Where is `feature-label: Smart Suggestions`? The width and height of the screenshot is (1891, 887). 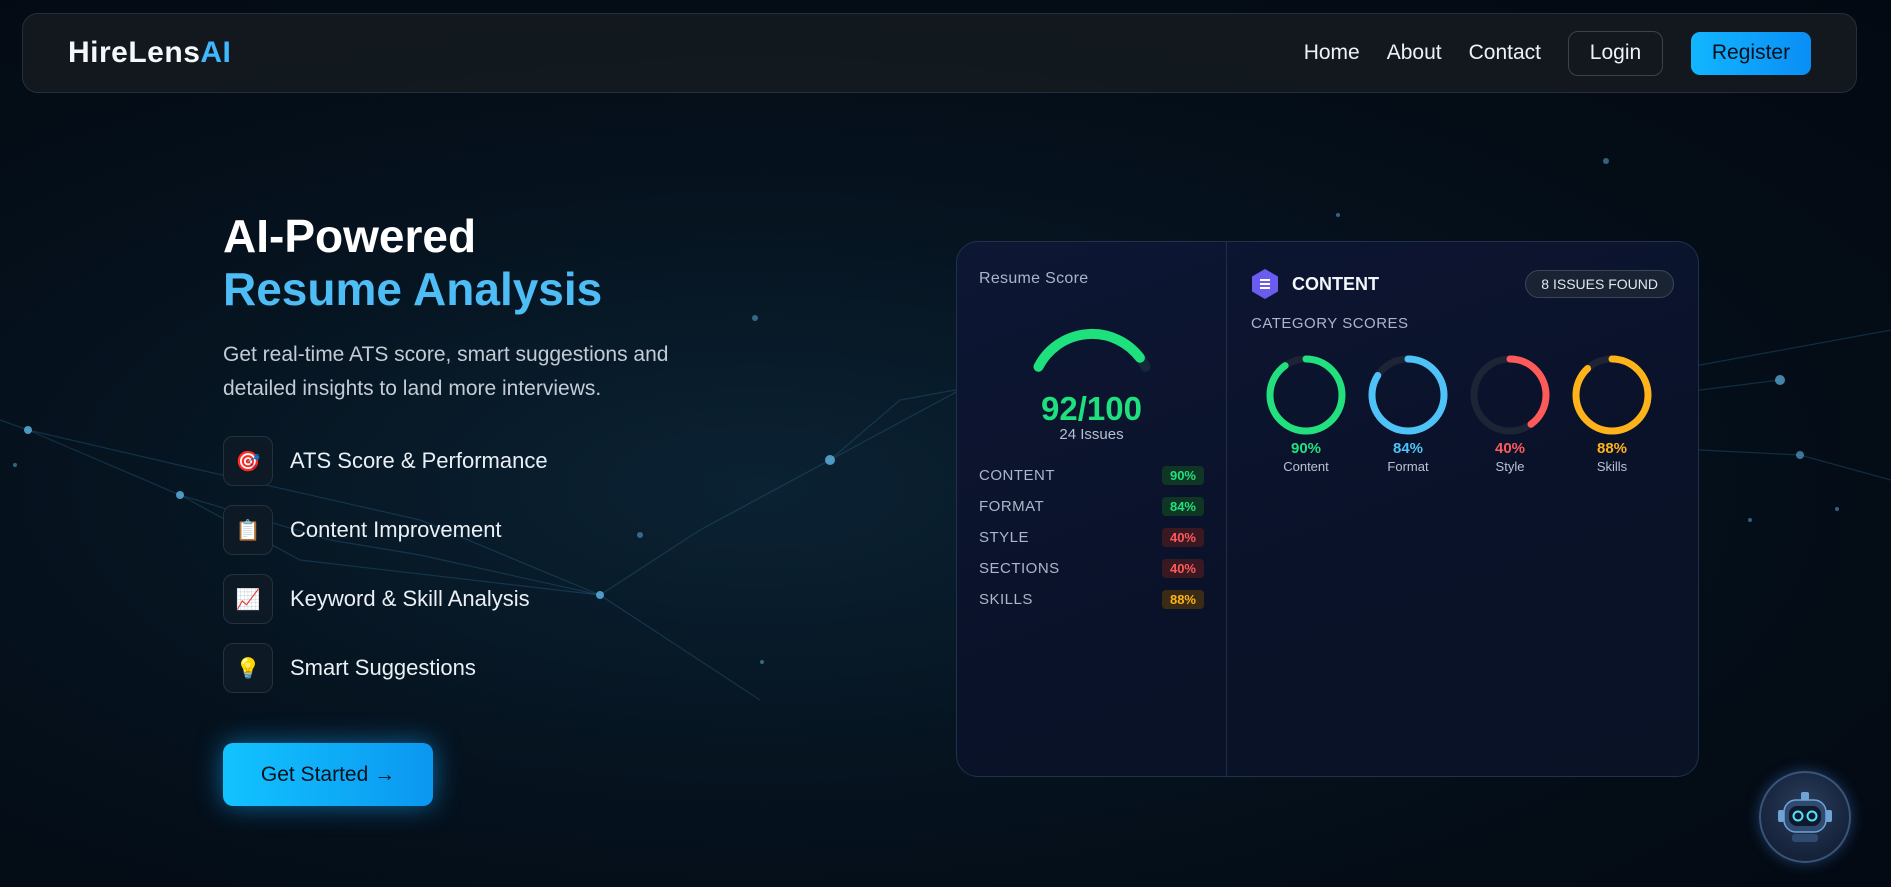 feature-label: Smart Suggestions is located at coordinates (383, 667).